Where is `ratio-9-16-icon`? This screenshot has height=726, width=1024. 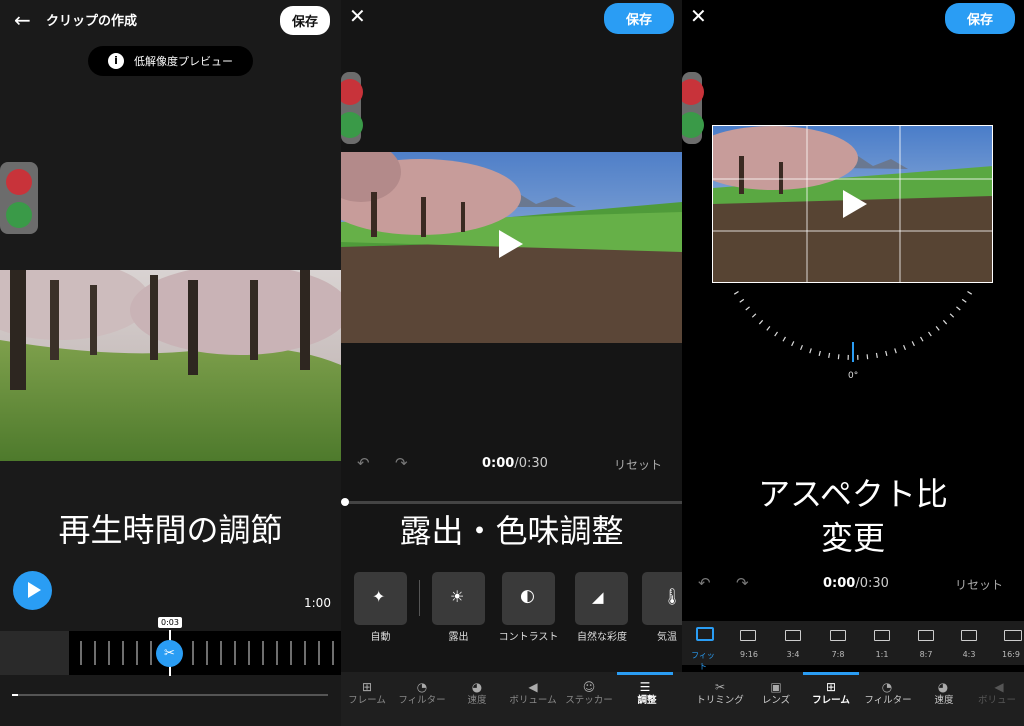
ratio-9-16-icon is located at coordinates (748, 635).